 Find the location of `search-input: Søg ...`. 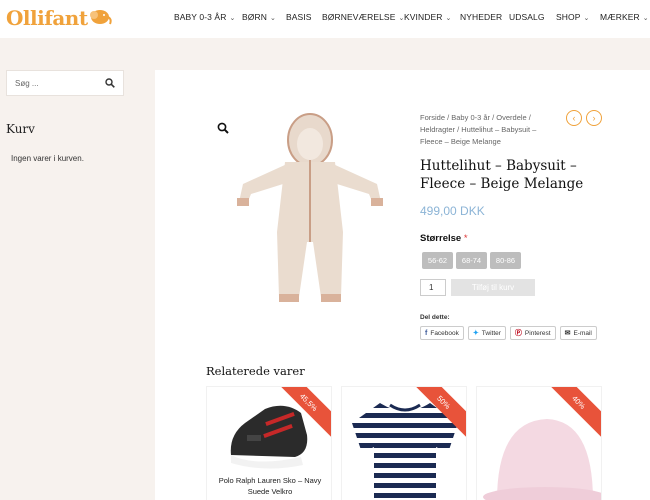

search-input: Søg ... is located at coordinates (65, 83).